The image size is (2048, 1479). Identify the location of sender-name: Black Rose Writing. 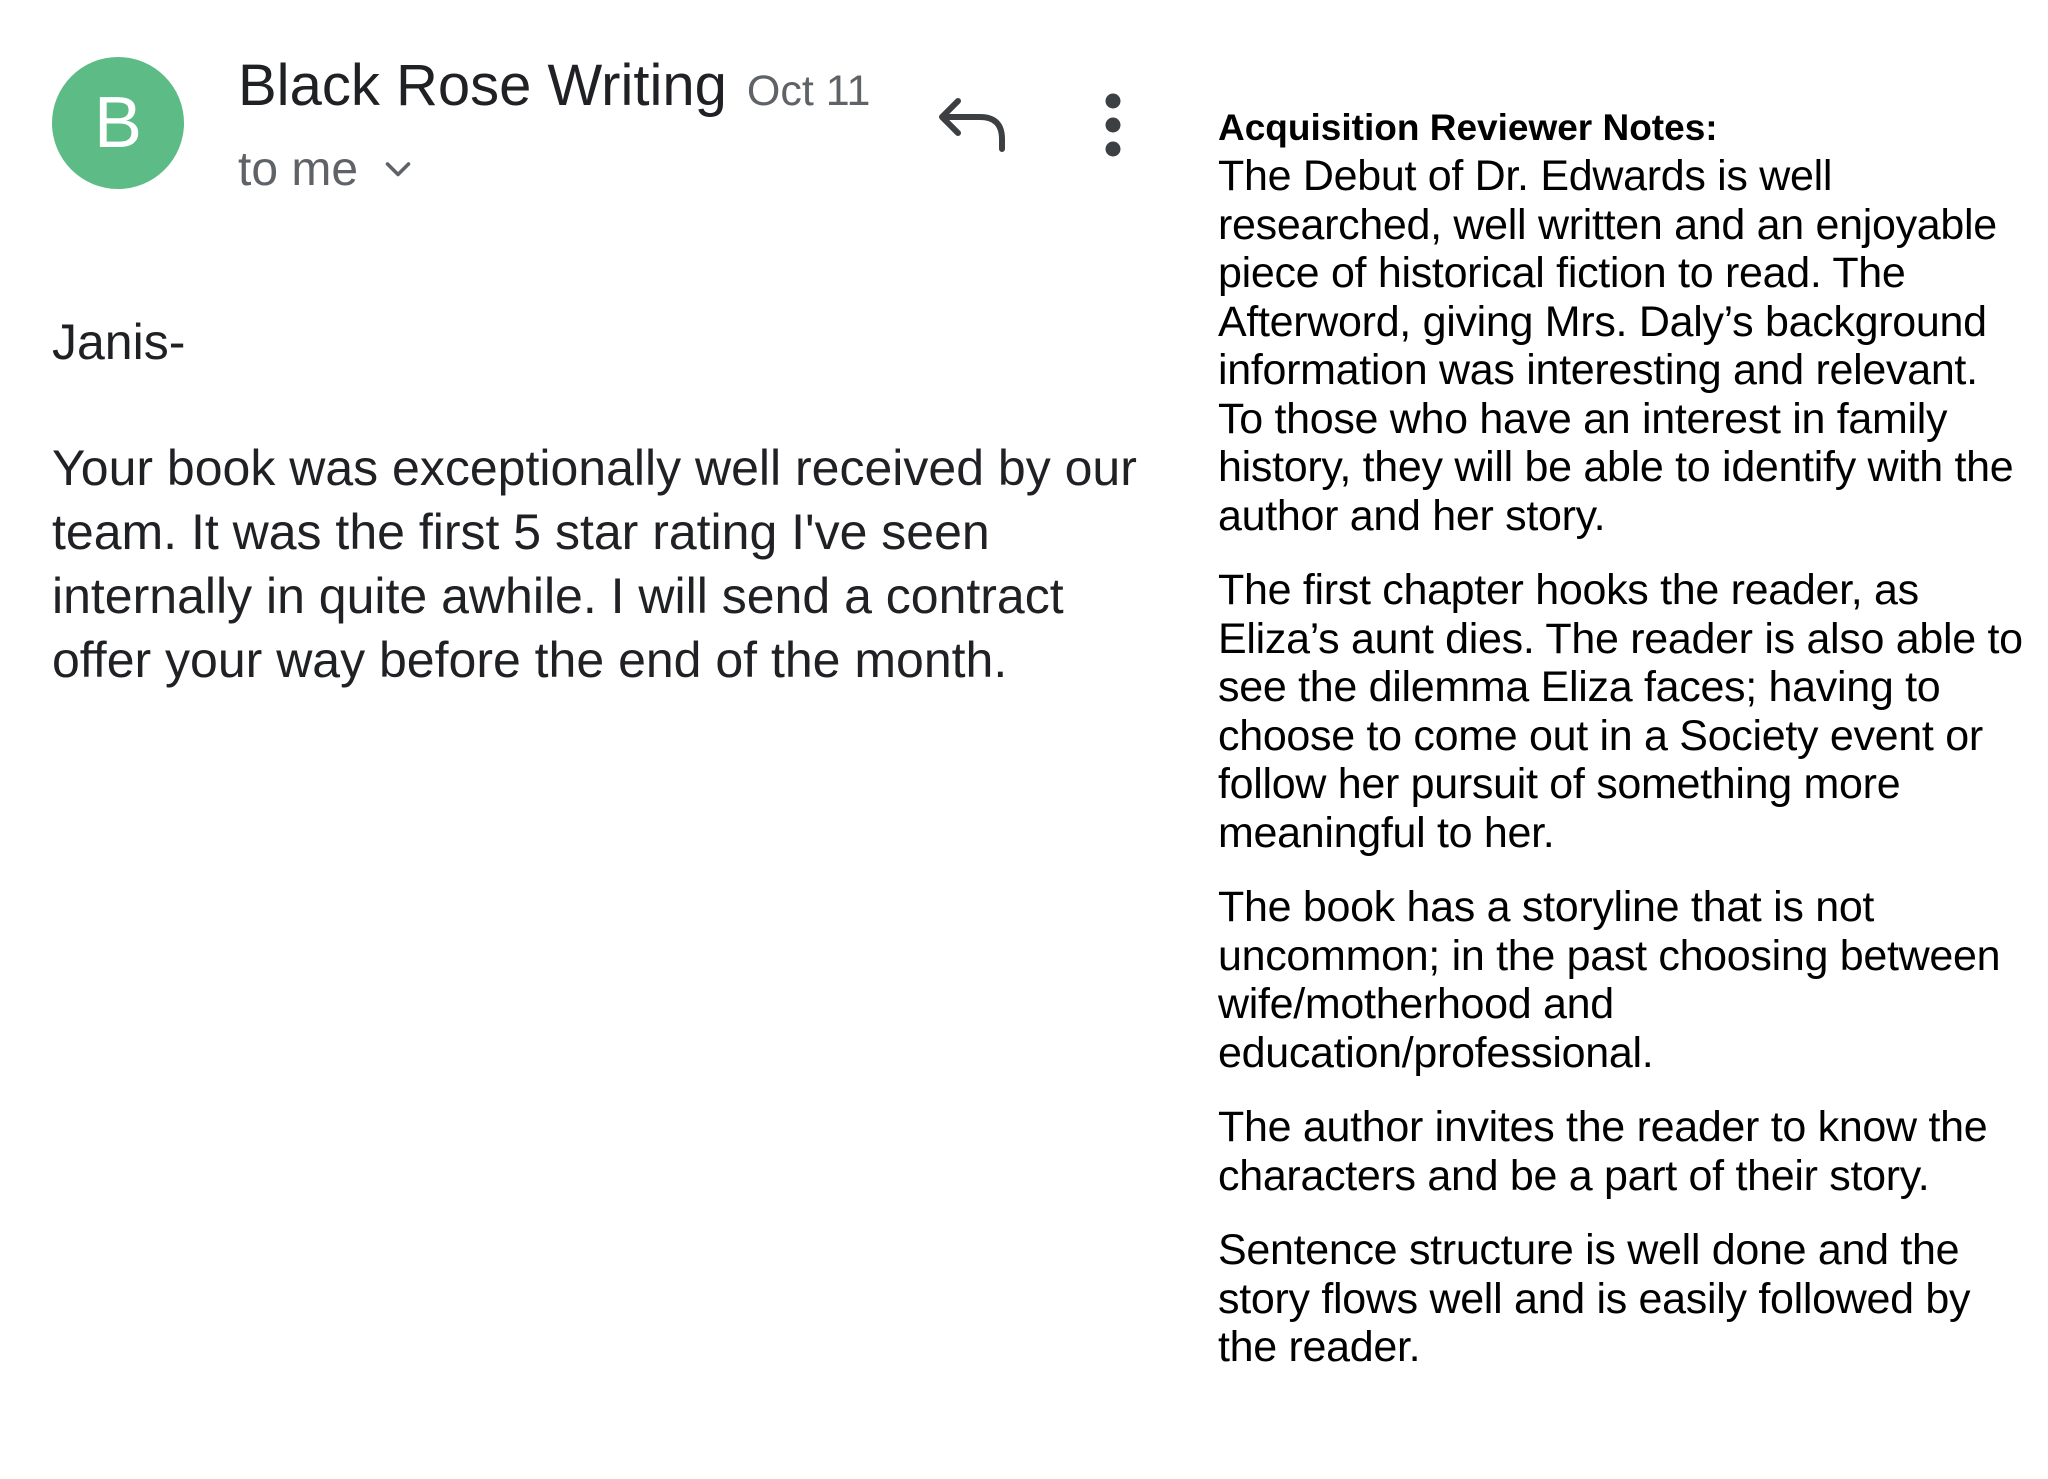
(482, 85).